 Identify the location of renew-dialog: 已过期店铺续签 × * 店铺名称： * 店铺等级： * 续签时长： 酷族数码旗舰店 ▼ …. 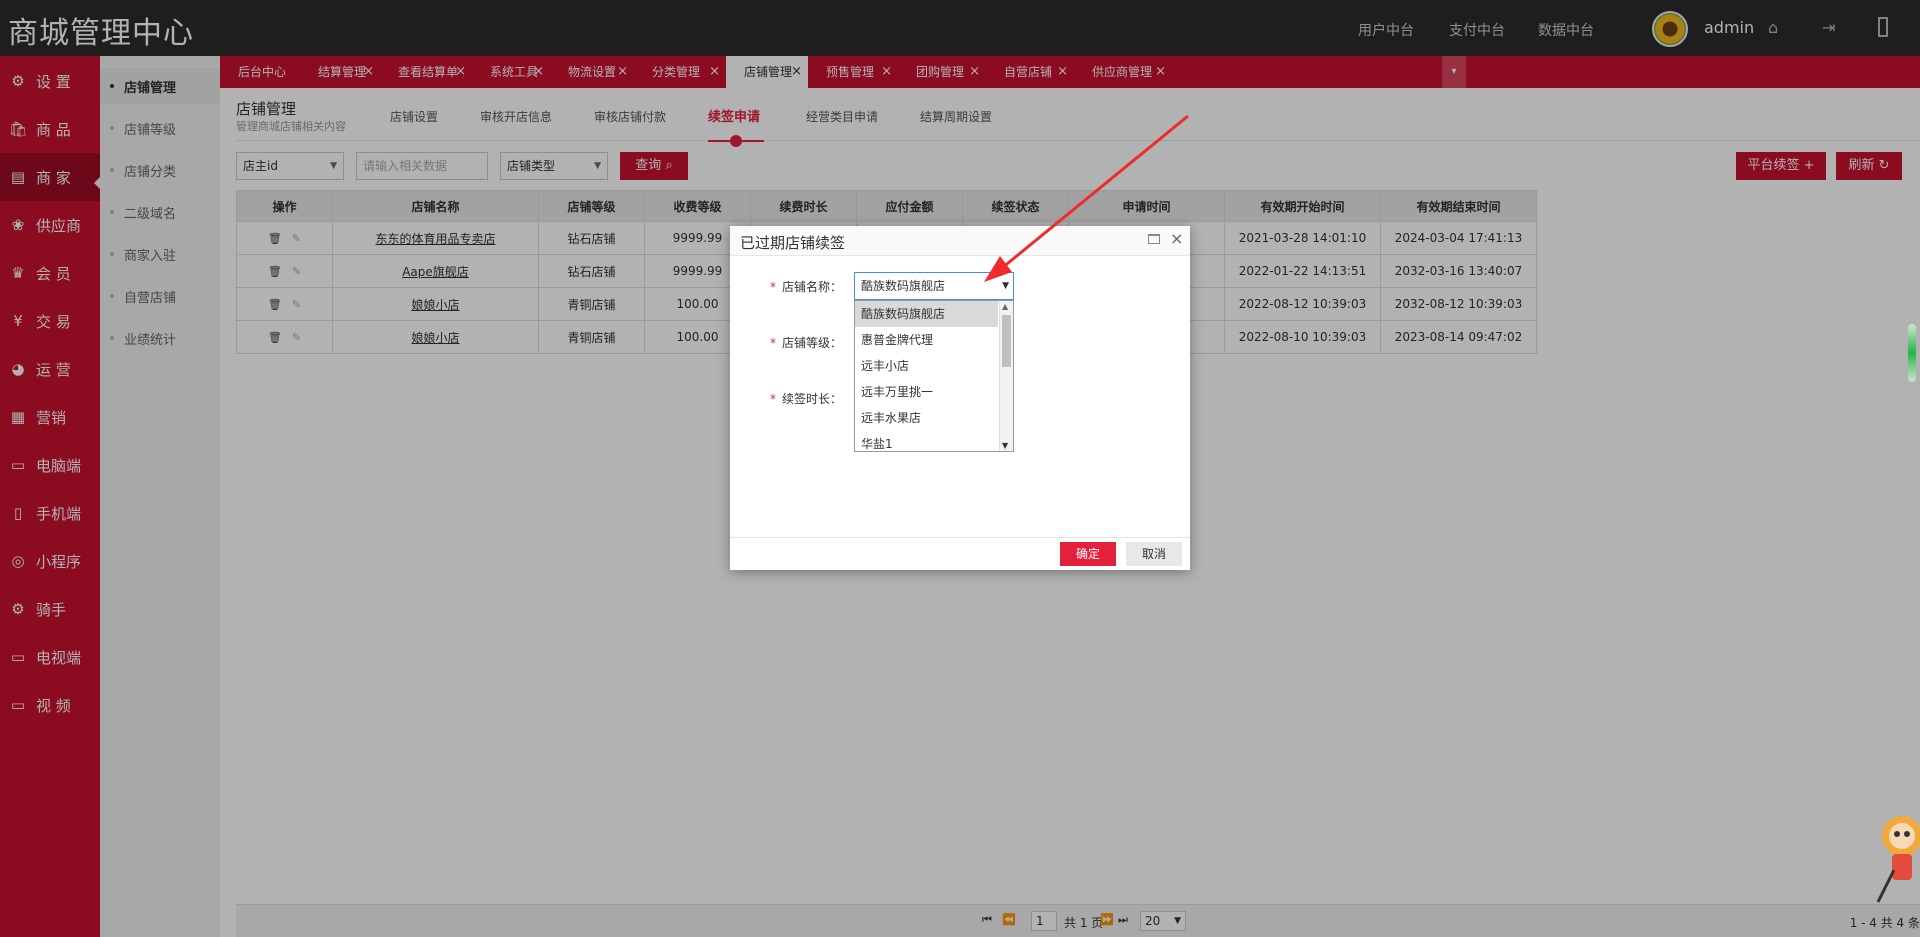
(960, 398).